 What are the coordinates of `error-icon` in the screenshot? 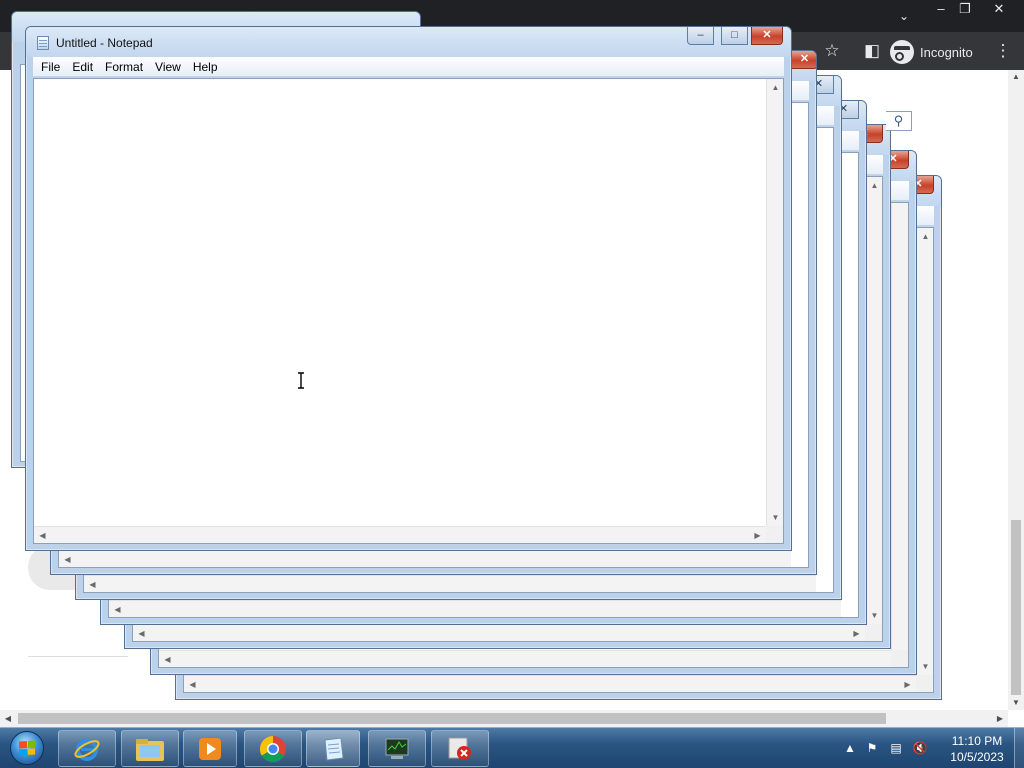 It's located at (459, 748).